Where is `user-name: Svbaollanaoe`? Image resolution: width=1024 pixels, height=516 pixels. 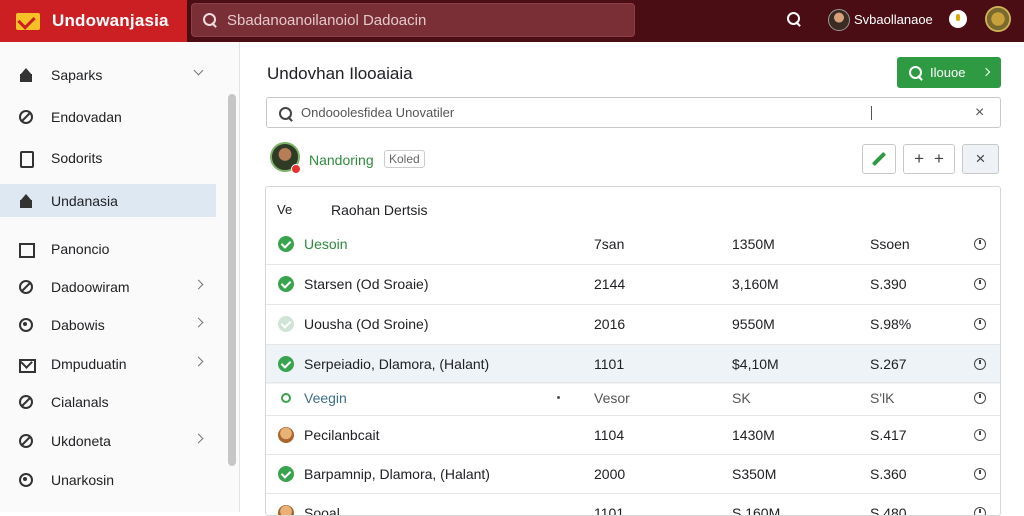 user-name: Svbaollanaoe is located at coordinates (893, 19).